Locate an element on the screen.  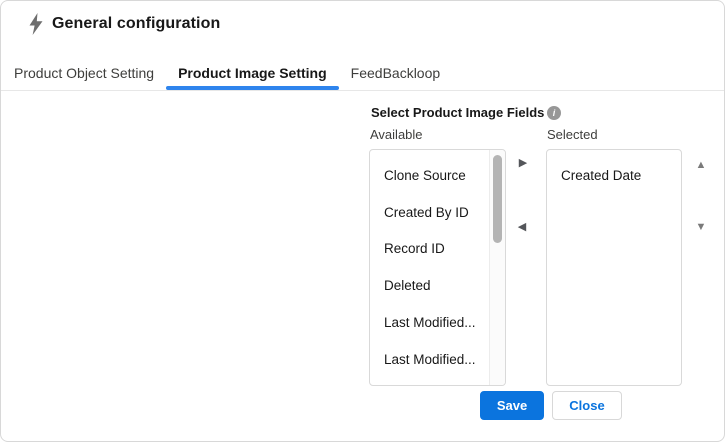
lightning-icon is located at coordinates (36, 24).